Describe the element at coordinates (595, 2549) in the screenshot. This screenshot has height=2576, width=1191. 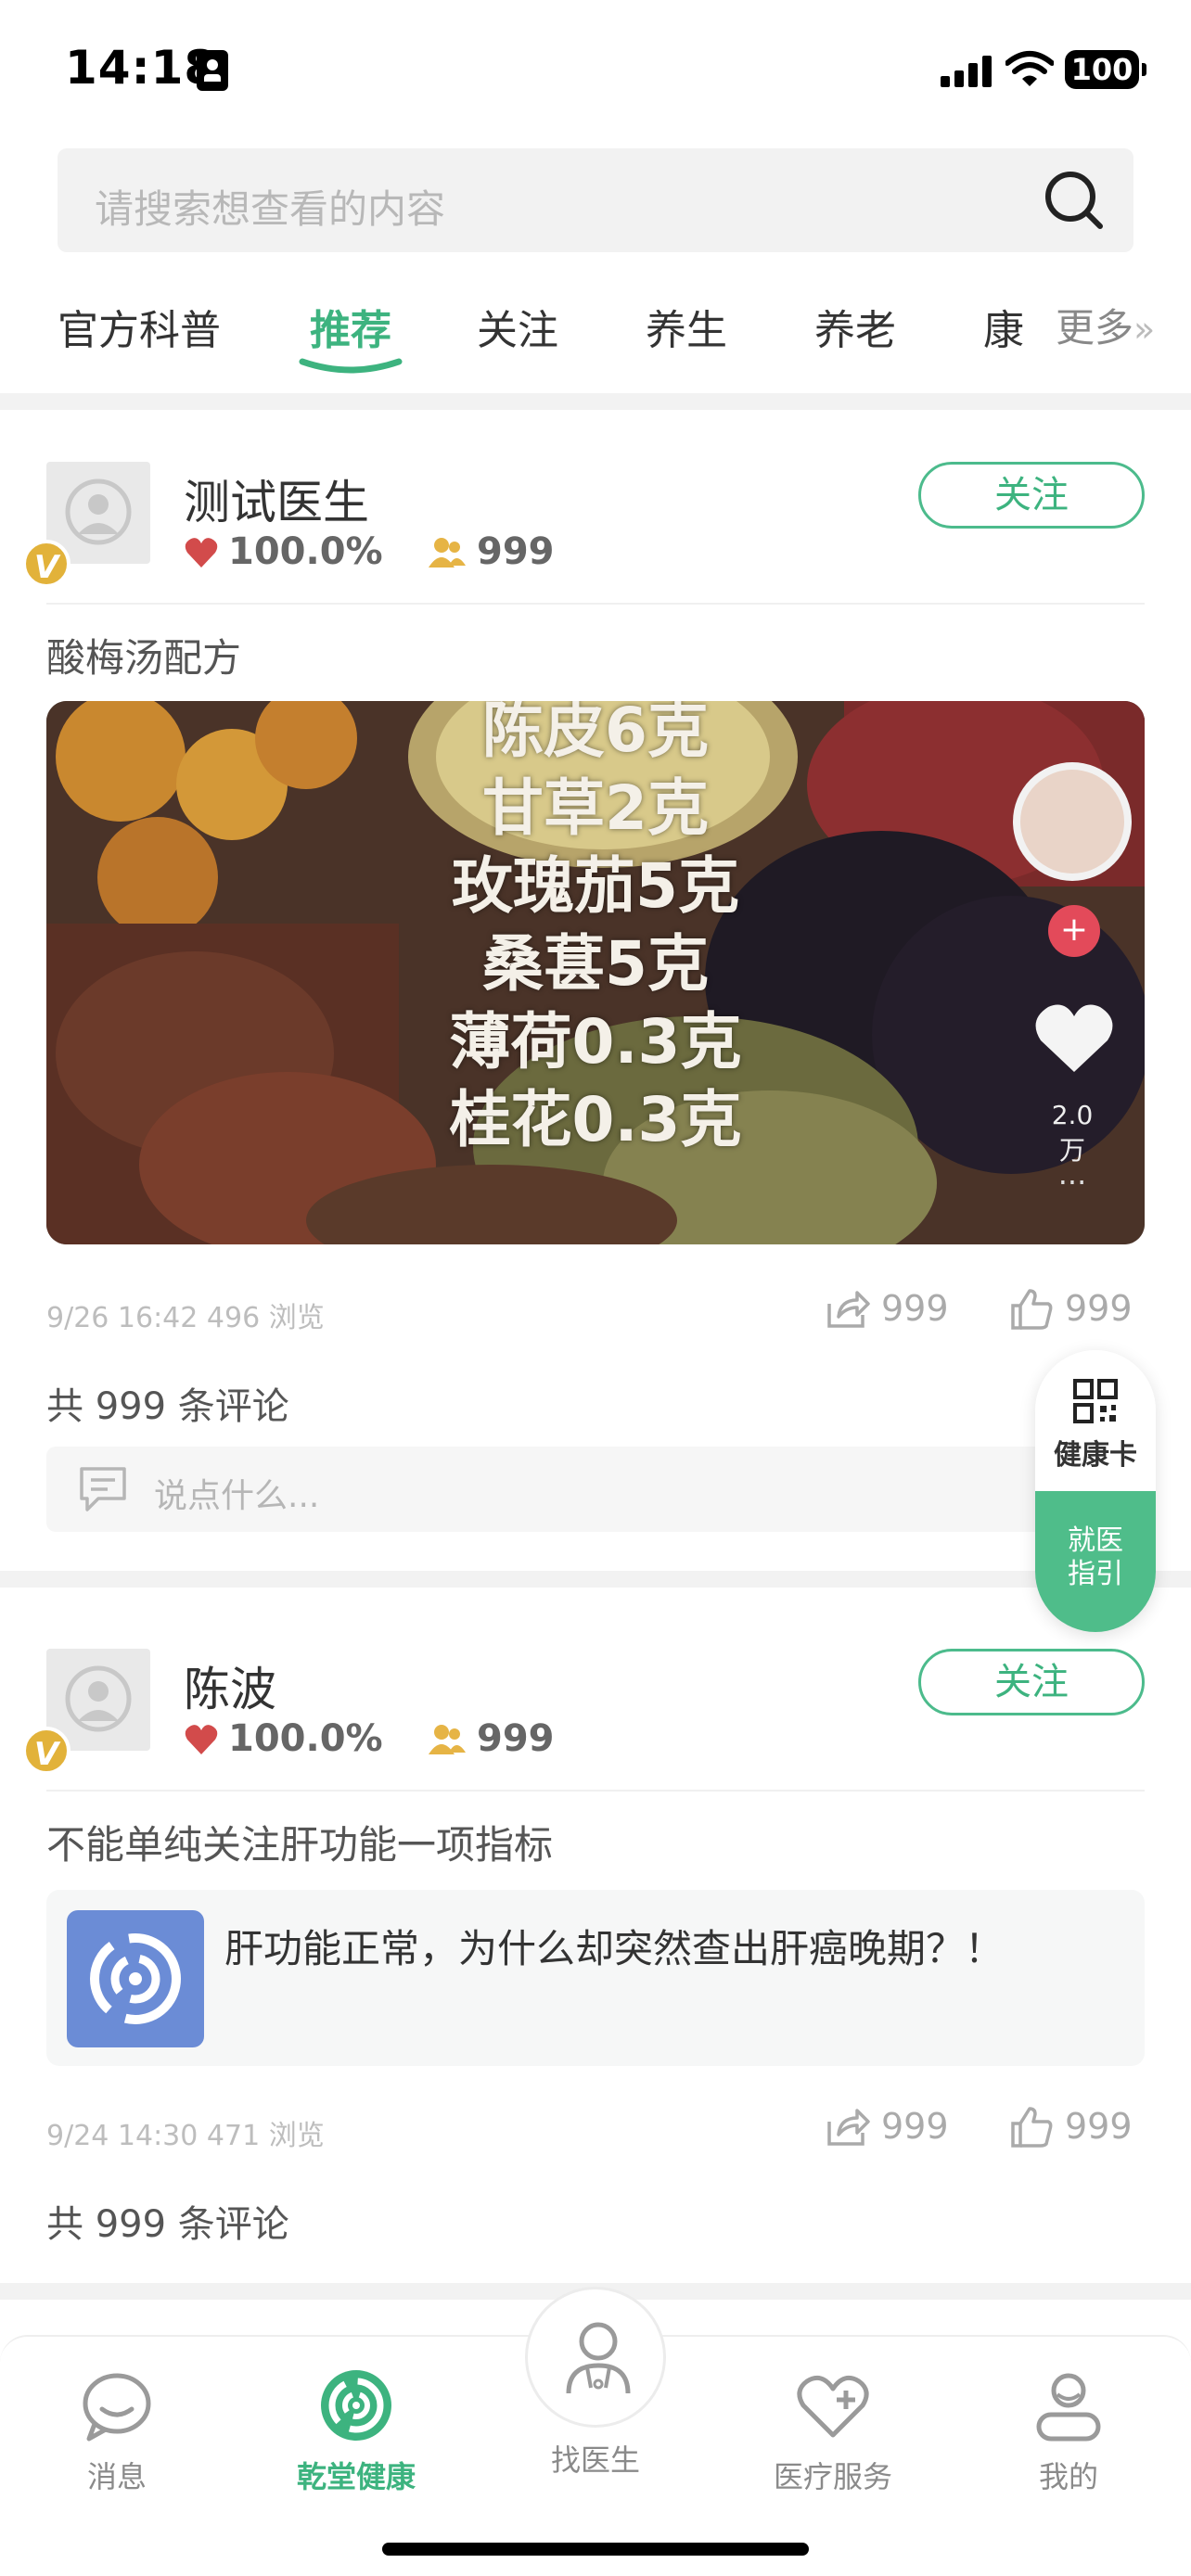
I see `home-indicator` at that location.